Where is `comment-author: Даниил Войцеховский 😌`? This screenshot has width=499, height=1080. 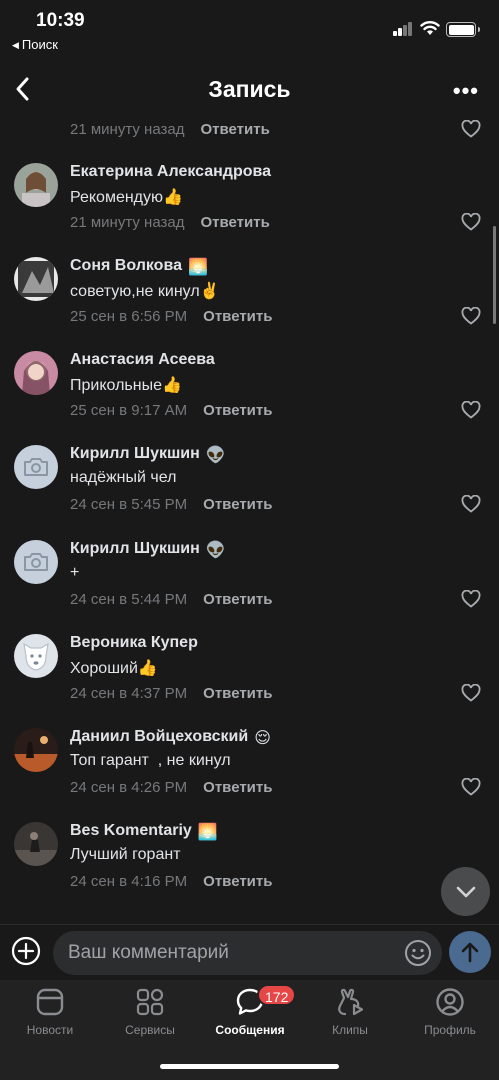 comment-author: Даниил Войцеховский 😌 is located at coordinates (170, 738).